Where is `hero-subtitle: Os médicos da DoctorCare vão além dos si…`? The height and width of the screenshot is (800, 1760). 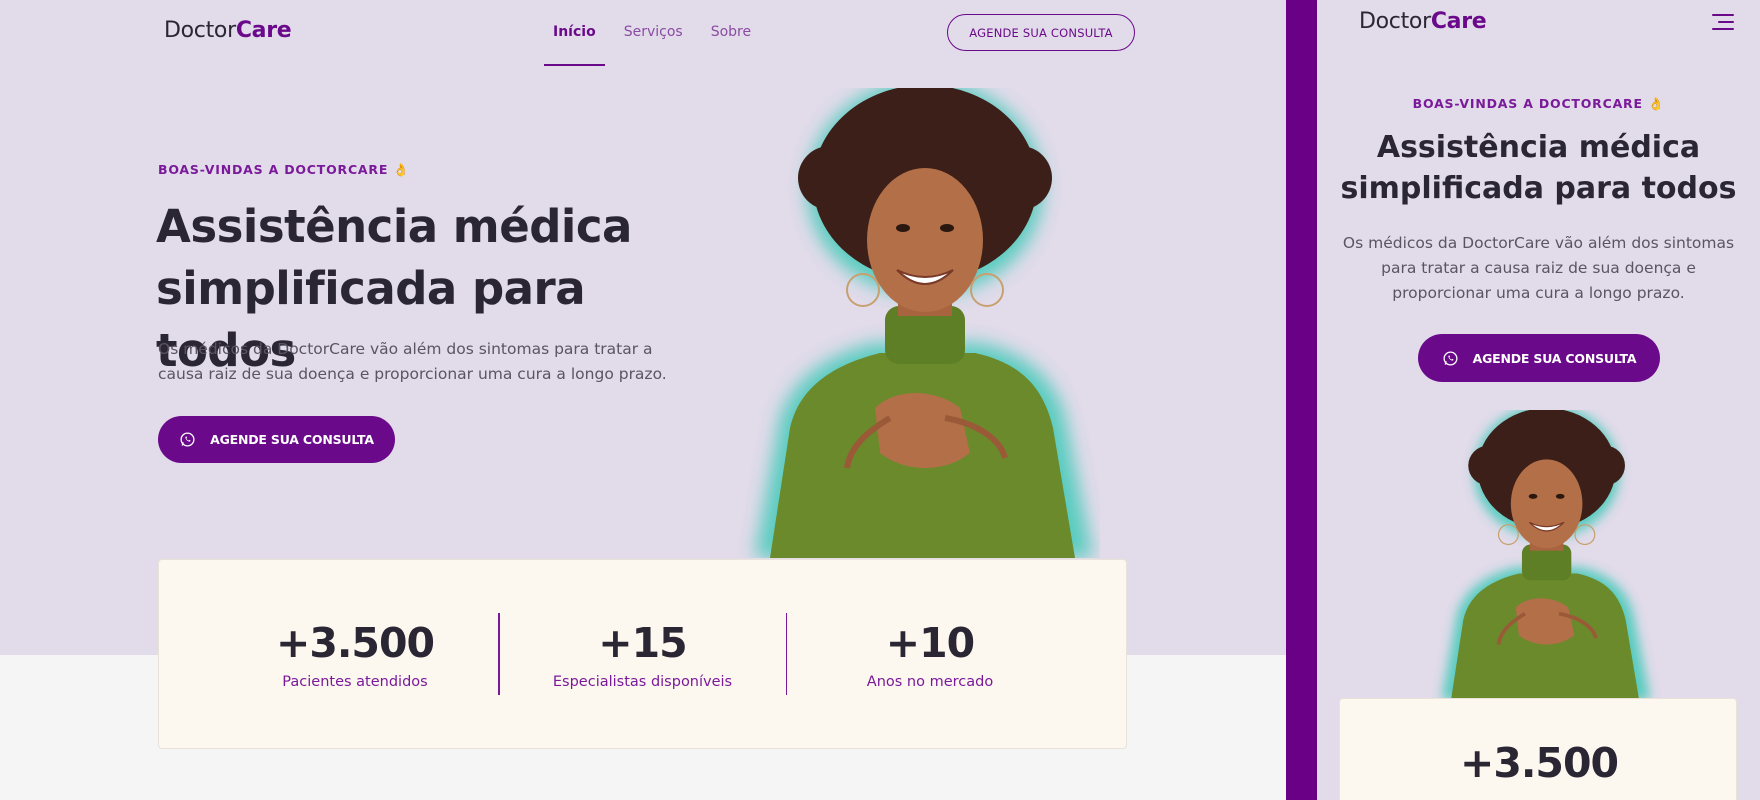 hero-subtitle: Os médicos da DoctorCare vão além dos si… is located at coordinates (412, 361).